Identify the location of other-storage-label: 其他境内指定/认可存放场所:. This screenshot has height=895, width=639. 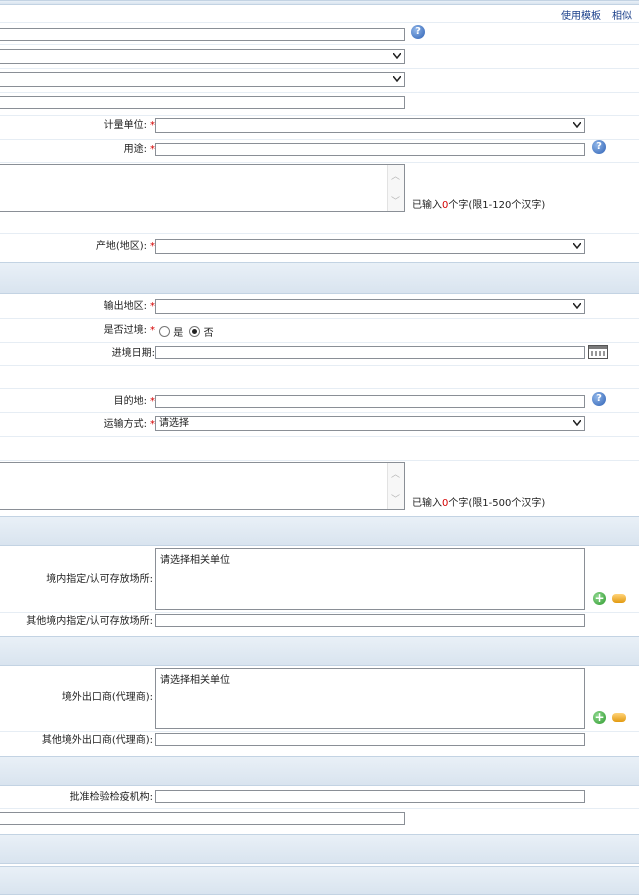
(89, 621).